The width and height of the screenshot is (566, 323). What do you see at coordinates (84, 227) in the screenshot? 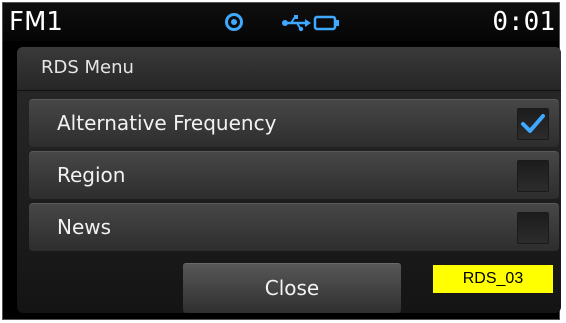
I see `option-label: News` at bounding box center [84, 227].